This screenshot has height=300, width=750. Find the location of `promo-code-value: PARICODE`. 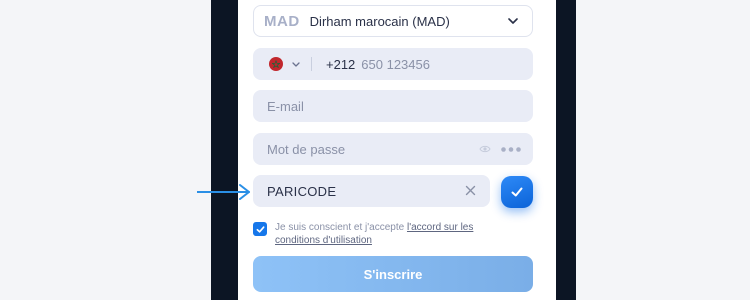

promo-code-value: PARICODE is located at coordinates (302, 191).